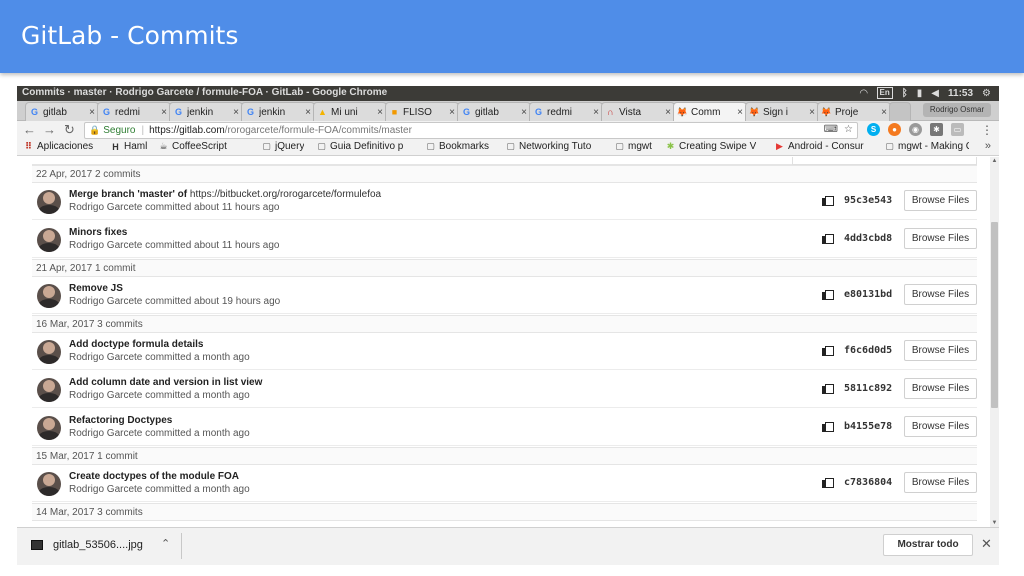 This screenshot has height=576, width=1024. What do you see at coordinates (915, 129) in the screenshot?
I see `extension-icon: ◉` at bounding box center [915, 129].